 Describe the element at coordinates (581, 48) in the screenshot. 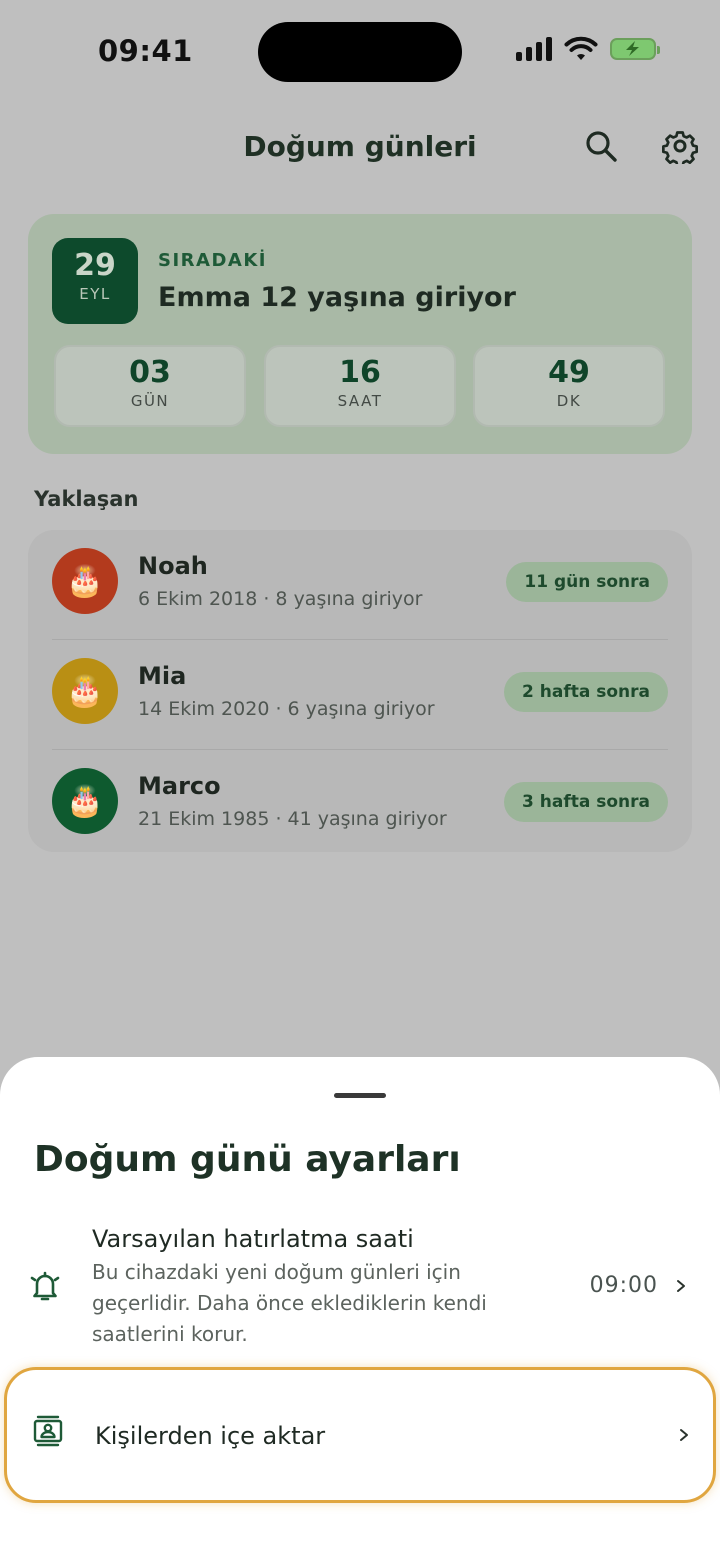

I see `wifi-icon` at that location.